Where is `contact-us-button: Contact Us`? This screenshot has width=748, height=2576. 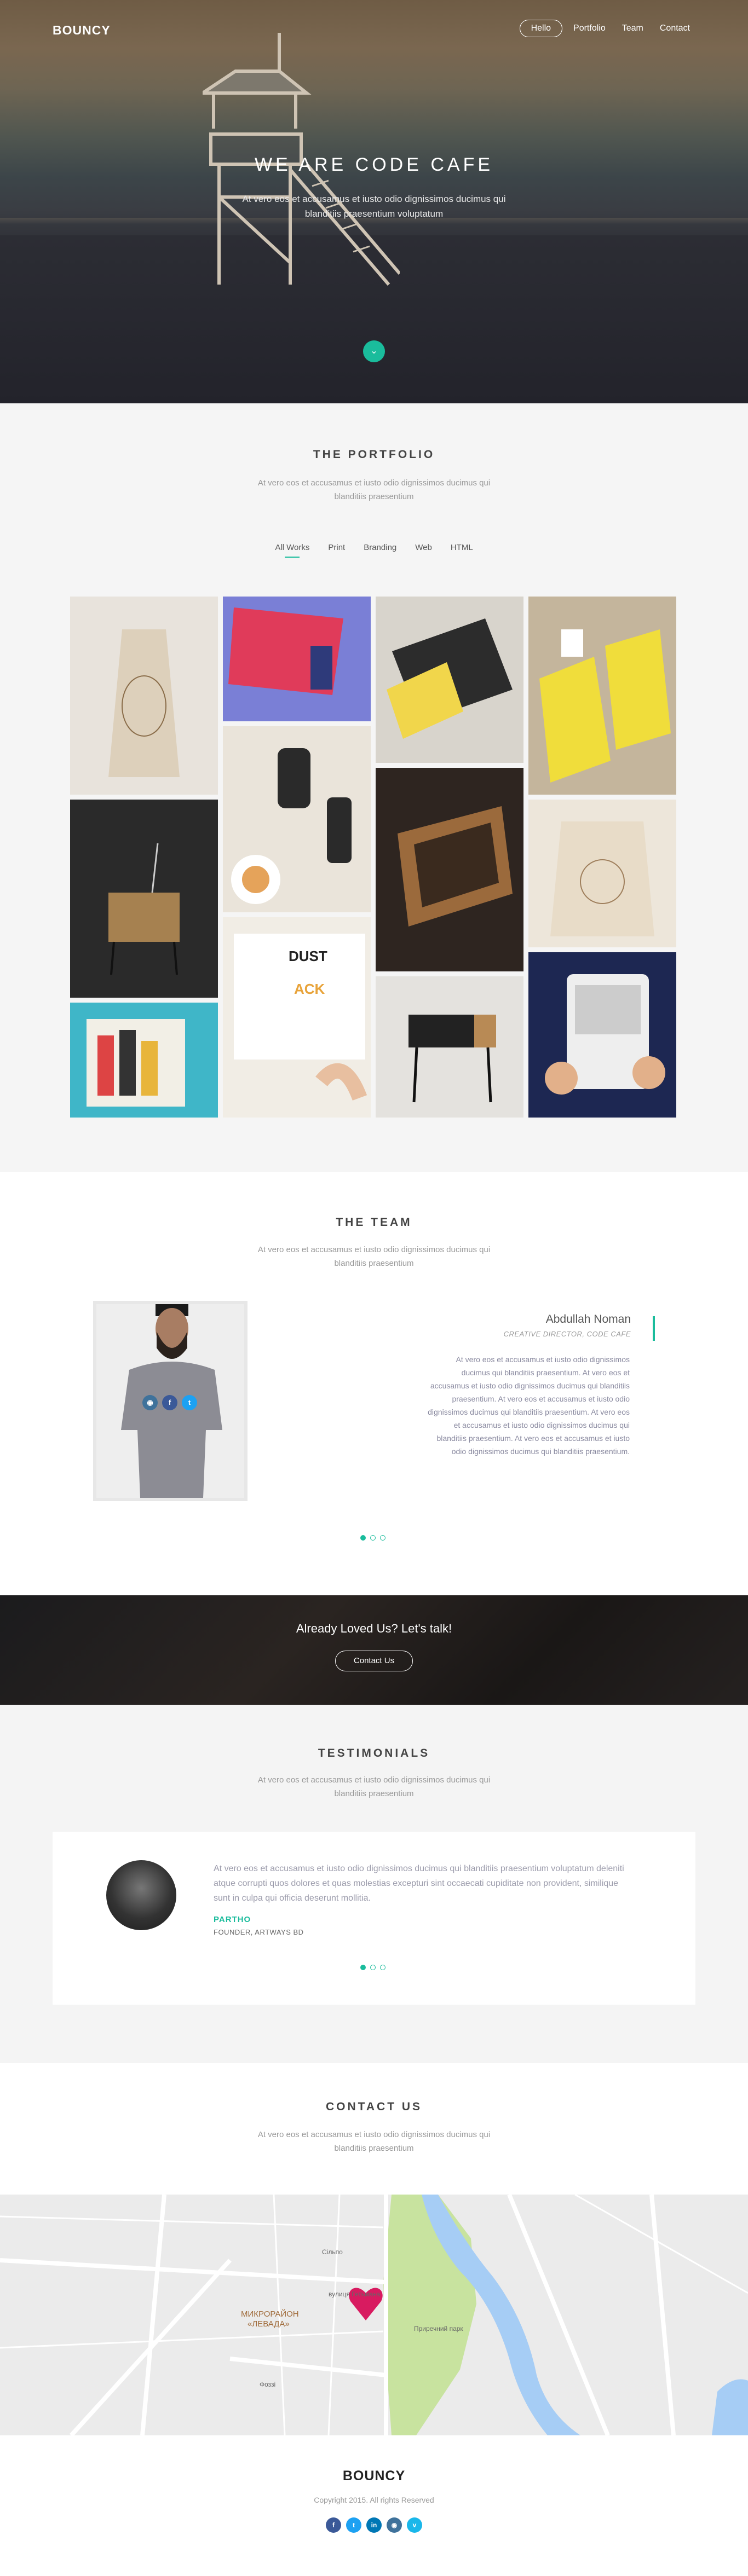
contact-us-button: Contact Us is located at coordinates (374, 1661).